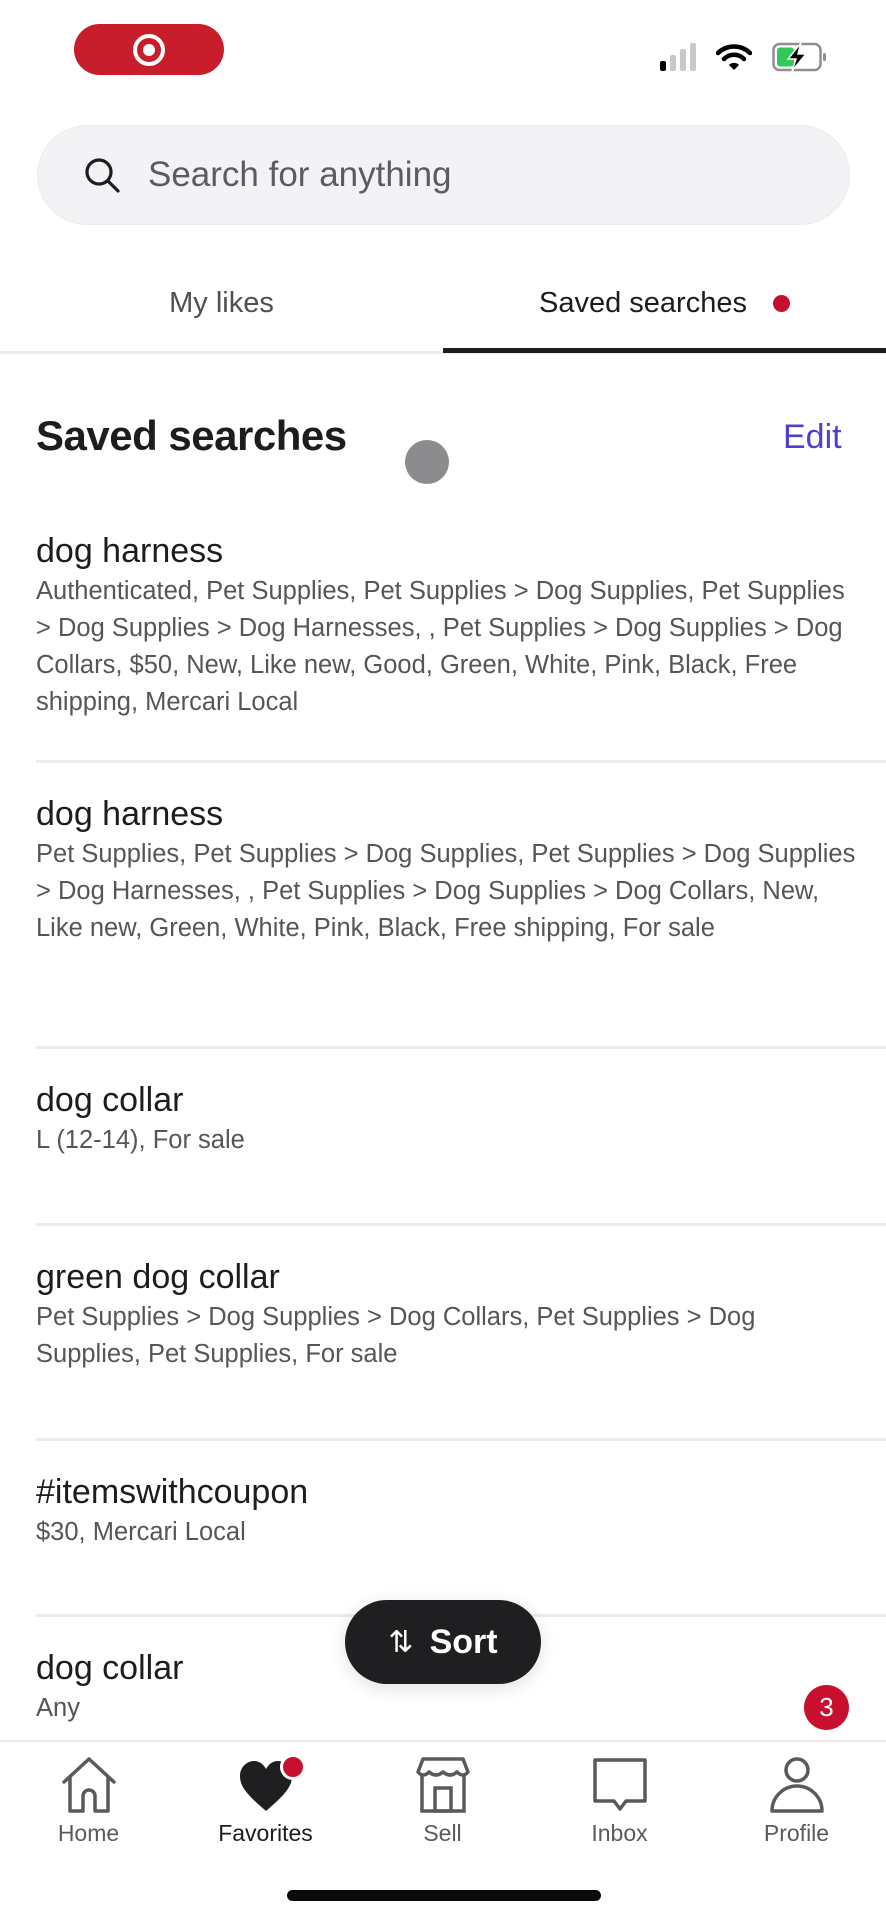 This screenshot has height=1920, width=886. Describe the element at coordinates (401, 1642) in the screenshot. I see `sort-icon: ⇅` at that location.